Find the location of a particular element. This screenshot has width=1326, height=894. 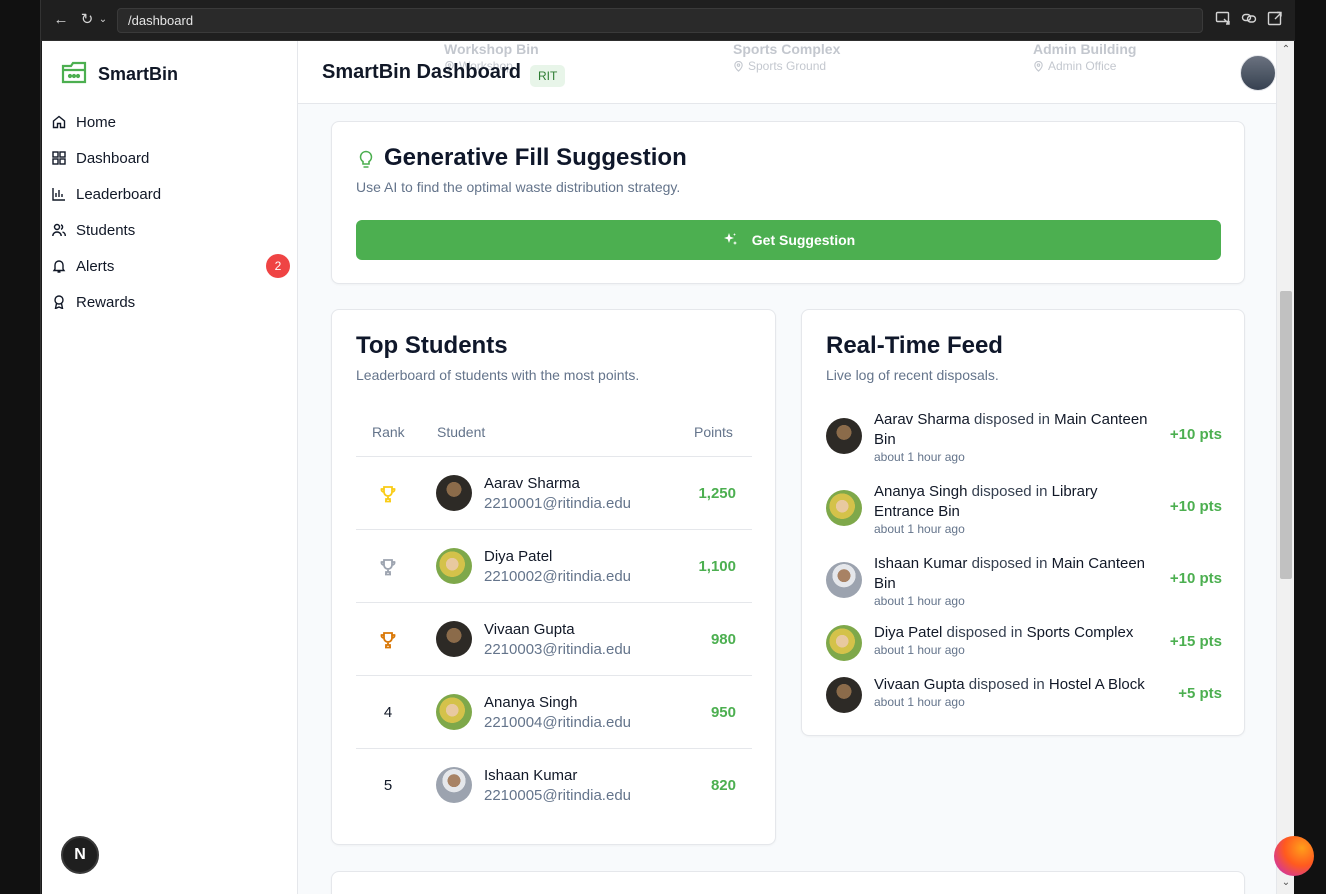

student-name: Vivaan Gupta is located at coordinates (529, 629).